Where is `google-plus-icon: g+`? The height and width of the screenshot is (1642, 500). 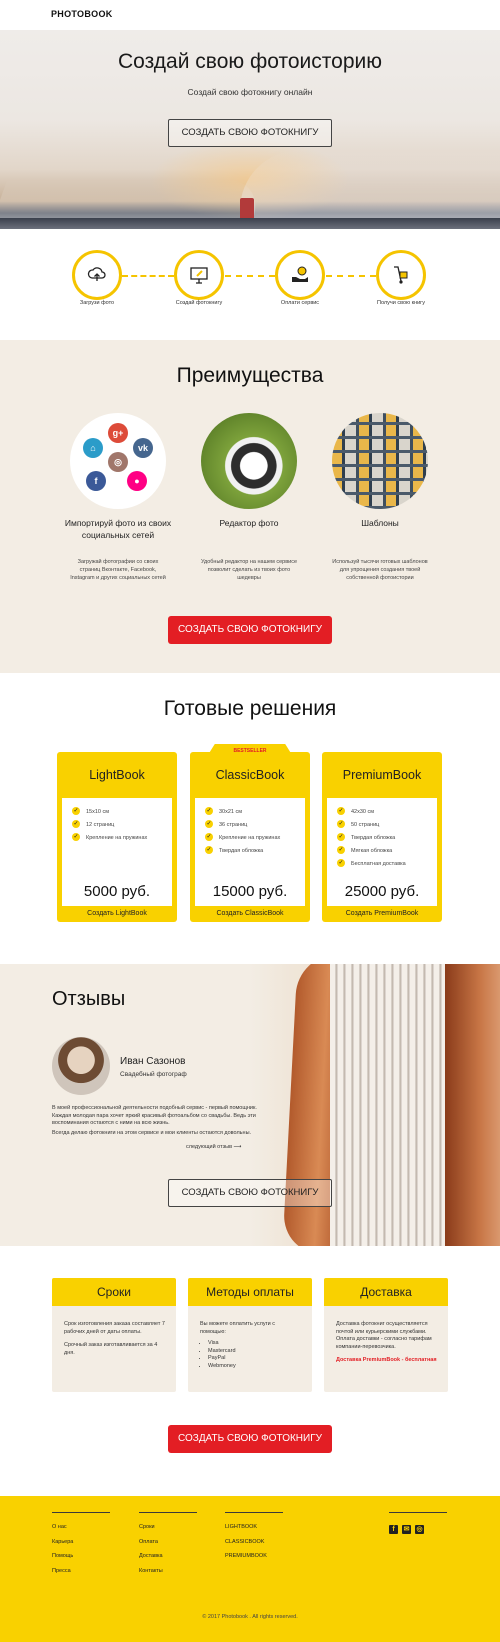 google-plus-icon: g+ is located at coordinates (118, 433).